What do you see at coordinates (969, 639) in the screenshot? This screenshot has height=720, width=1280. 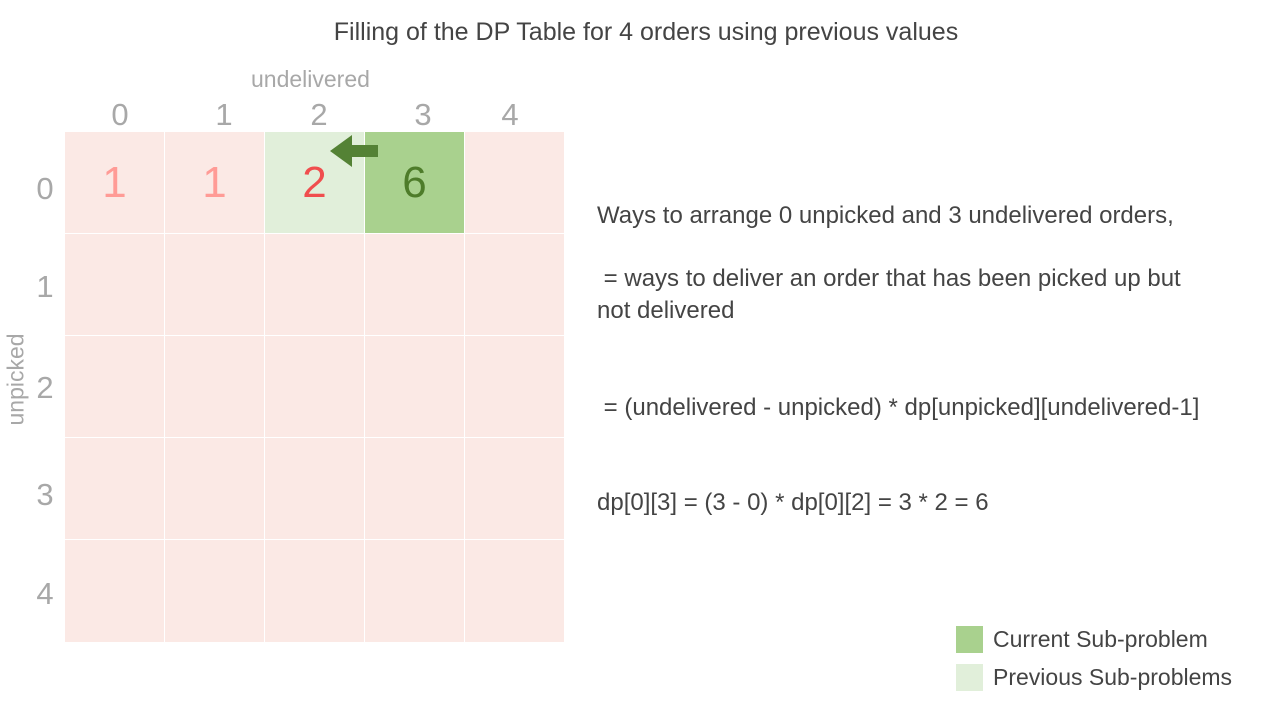 I see `legend-current-swatch` at bounding box center [969, 639].